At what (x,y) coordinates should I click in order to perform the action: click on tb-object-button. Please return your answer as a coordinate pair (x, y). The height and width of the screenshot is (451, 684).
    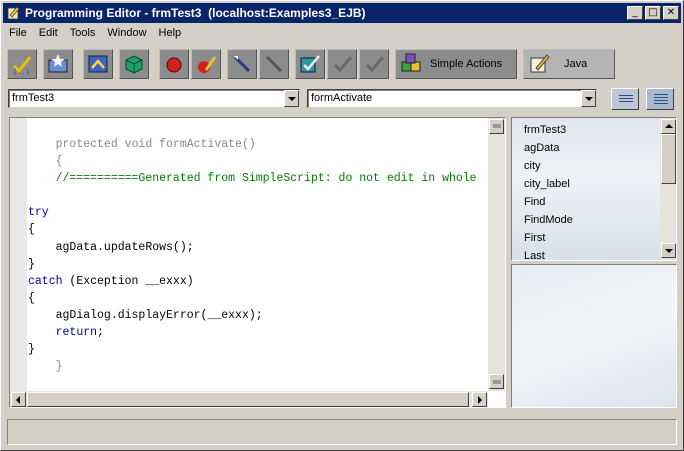
    Looking at the image, I should click on (134, 64).